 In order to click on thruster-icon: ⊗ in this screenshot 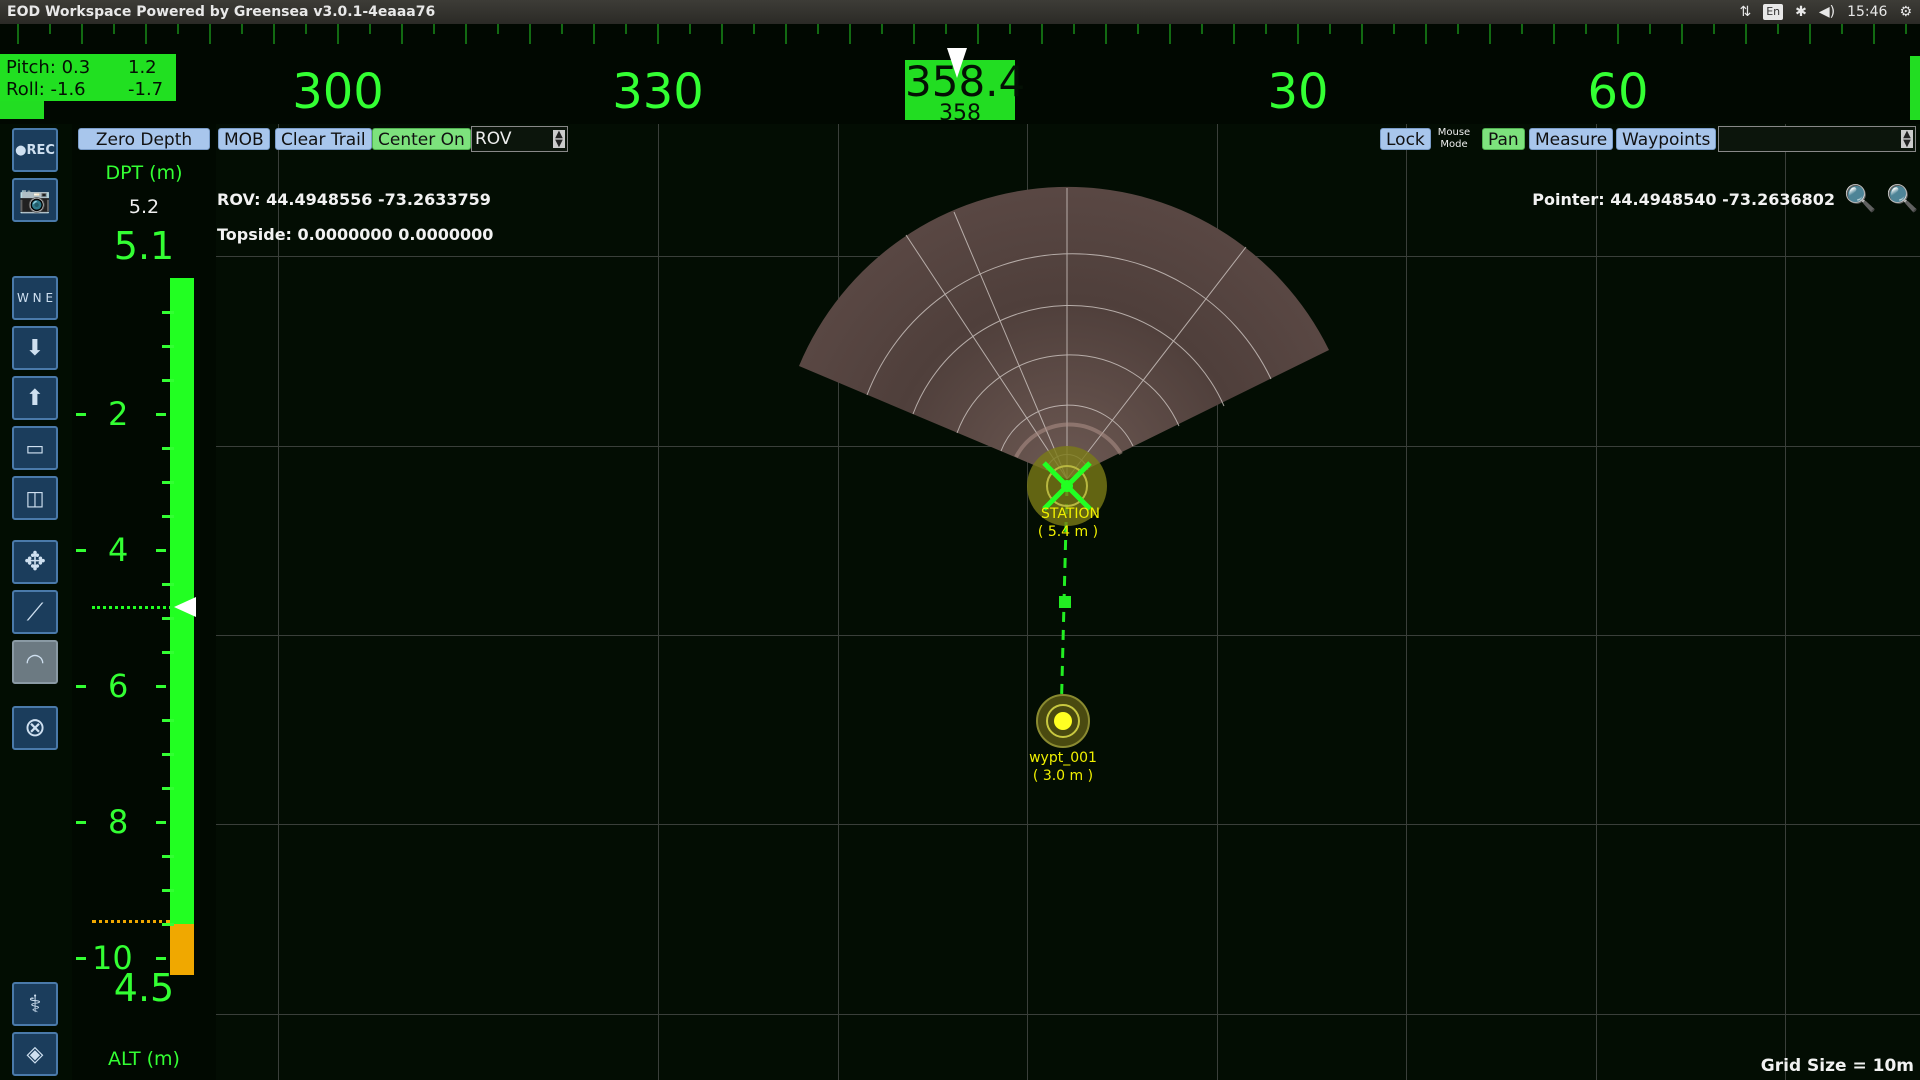, I will do `click(35, 728)`.